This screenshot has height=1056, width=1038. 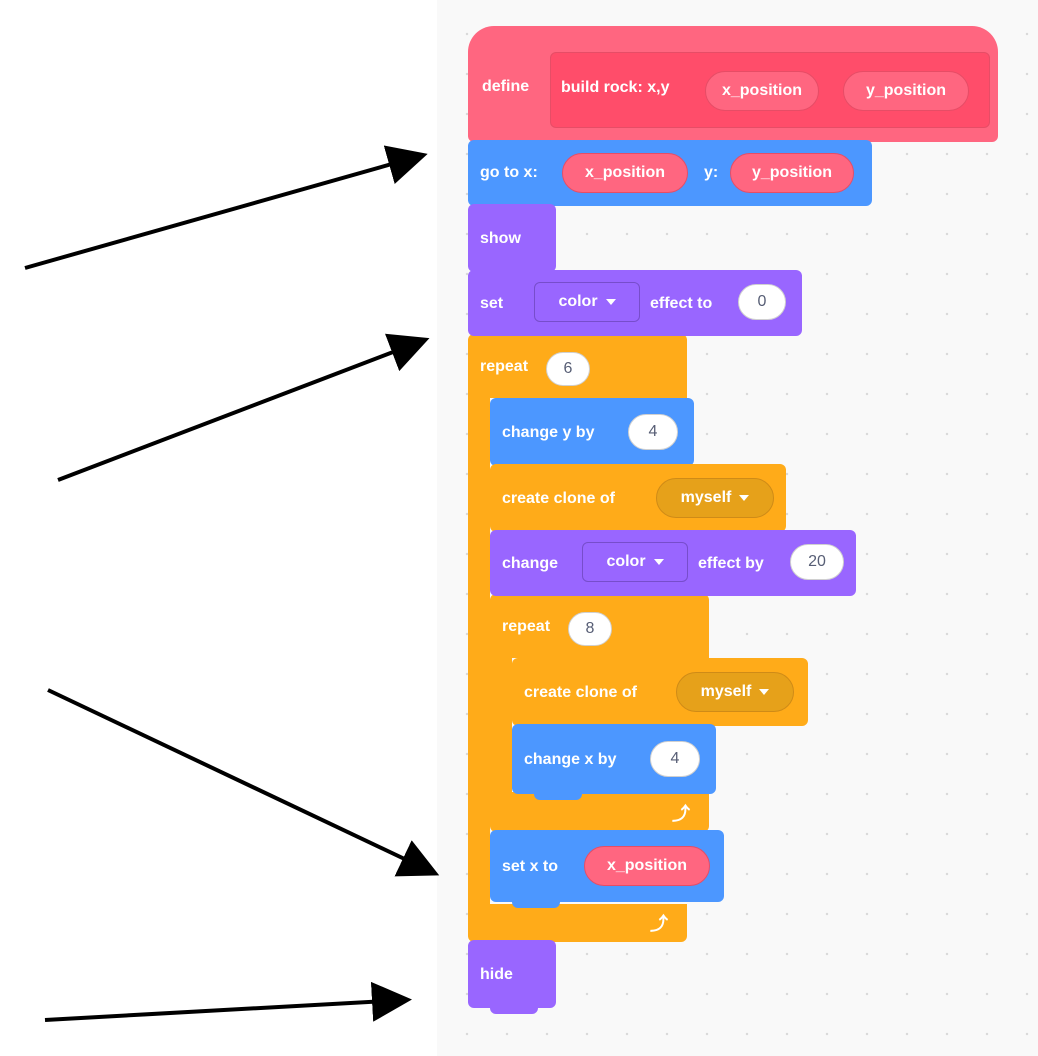 I want to click on effect-by-value-input: 20, so click(x=817, y=562).